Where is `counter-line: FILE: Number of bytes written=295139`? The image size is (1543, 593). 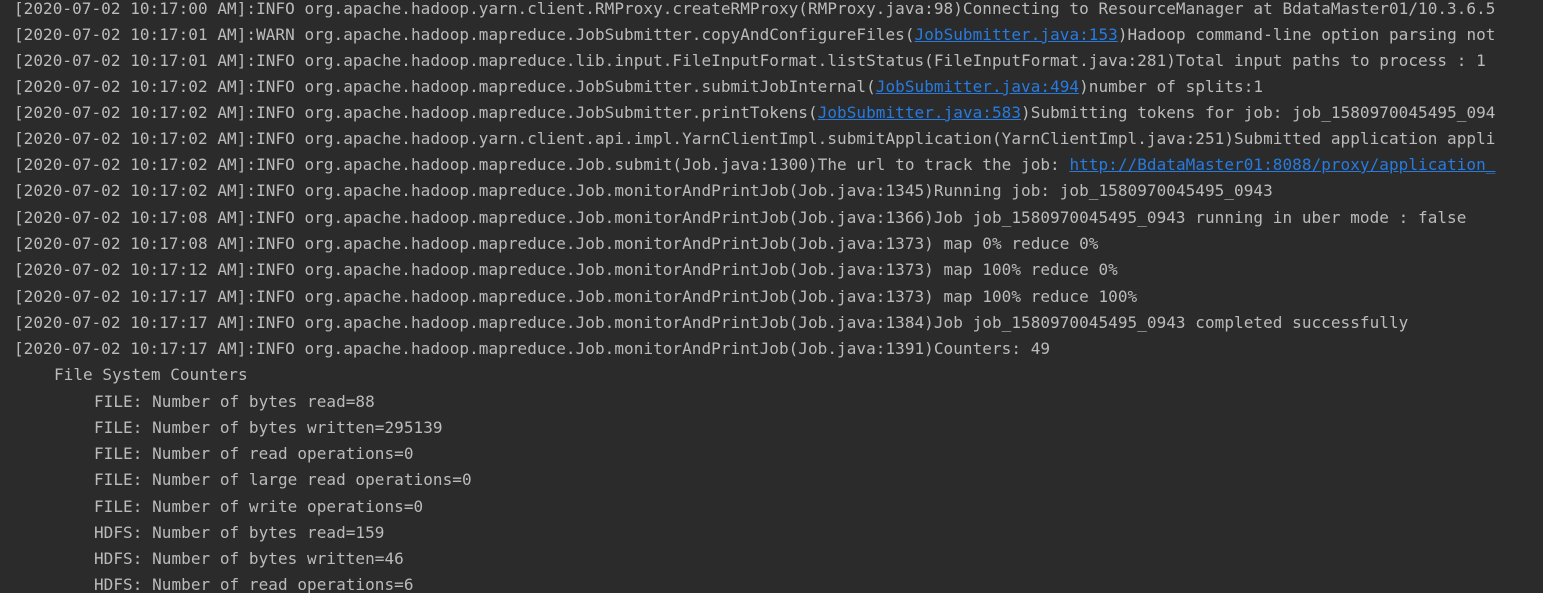
counter-line: FILE: Number of bytes written=295139 is located at coordinates (268, 427).